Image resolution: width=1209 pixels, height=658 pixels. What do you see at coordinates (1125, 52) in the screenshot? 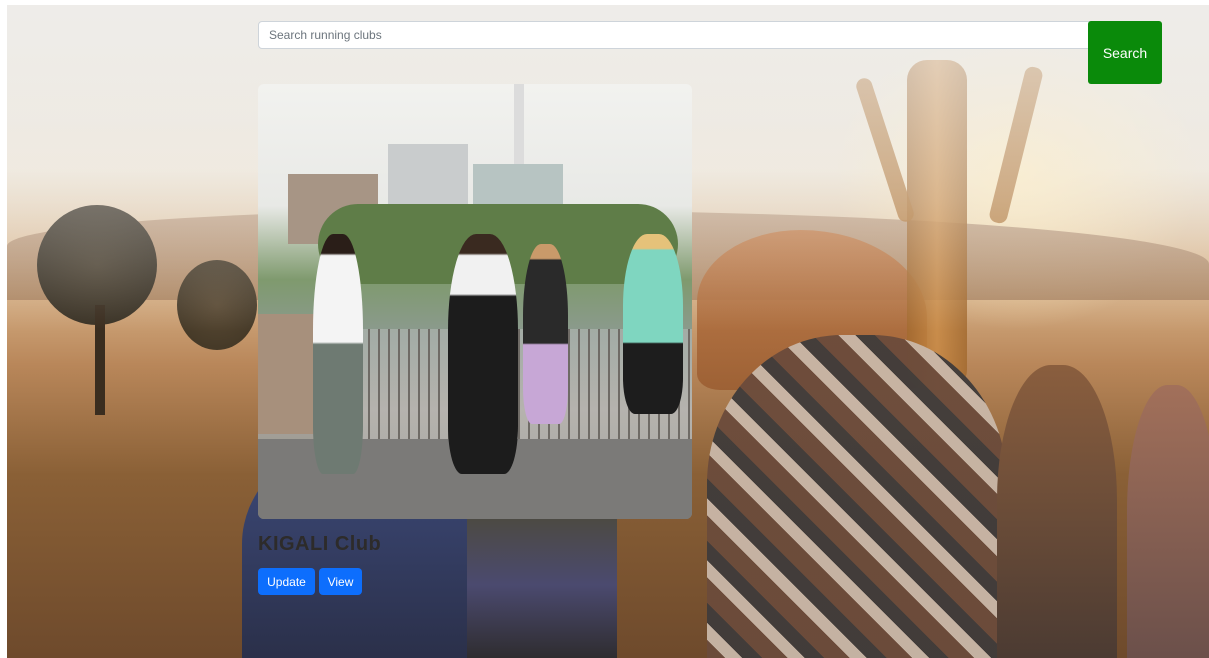
I see `search-button: Search` at bounding box center [1125, 52].